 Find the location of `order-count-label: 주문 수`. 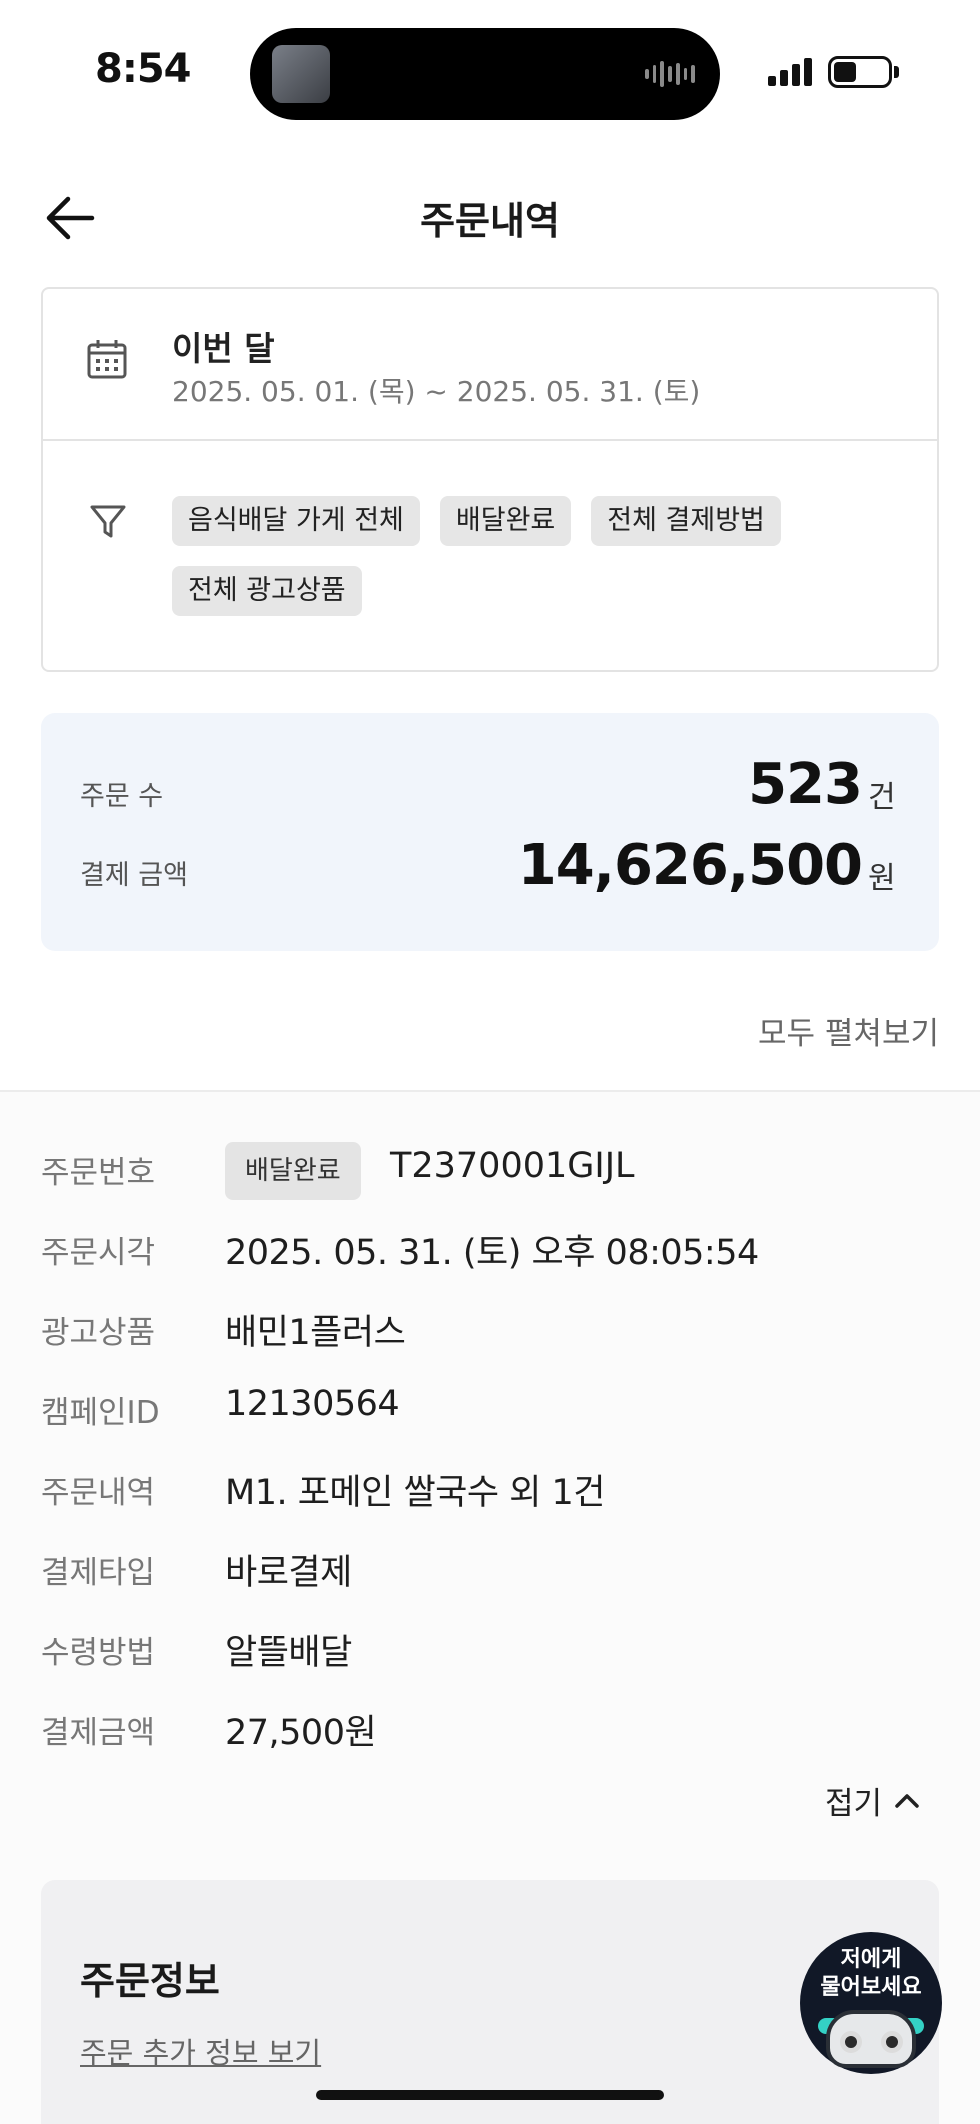

order-count-label: 주문 수 is located at coordinates (122, 796).